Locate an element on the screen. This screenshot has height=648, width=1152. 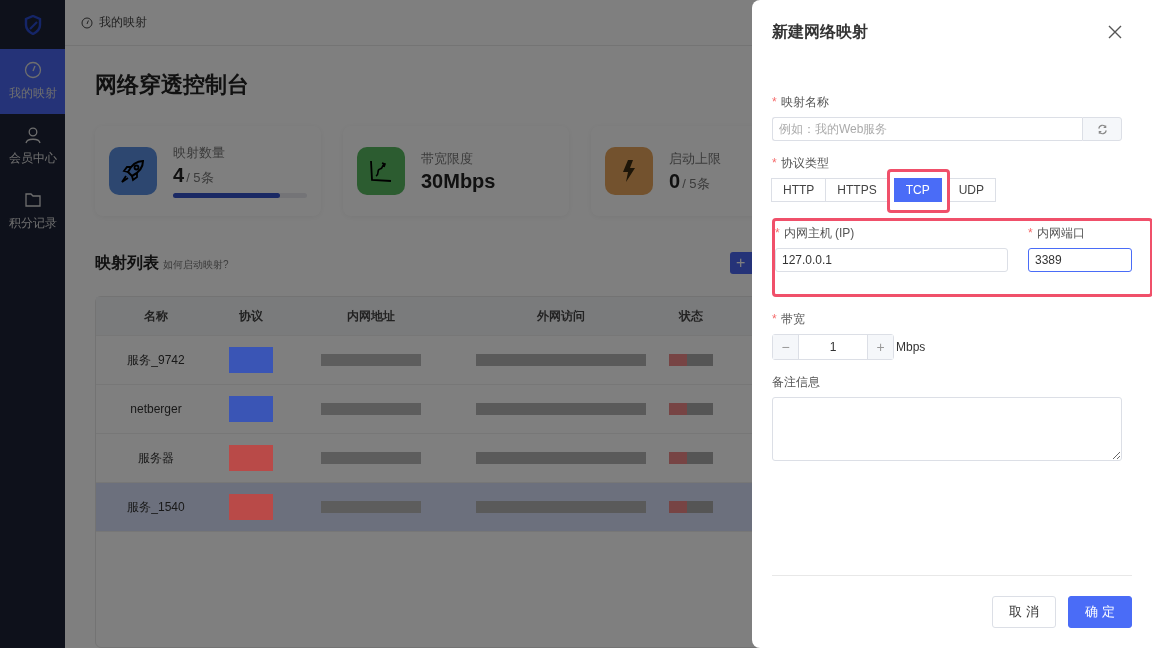
dialog-title: 新建网络映射 is located at coordinates (820, 31).